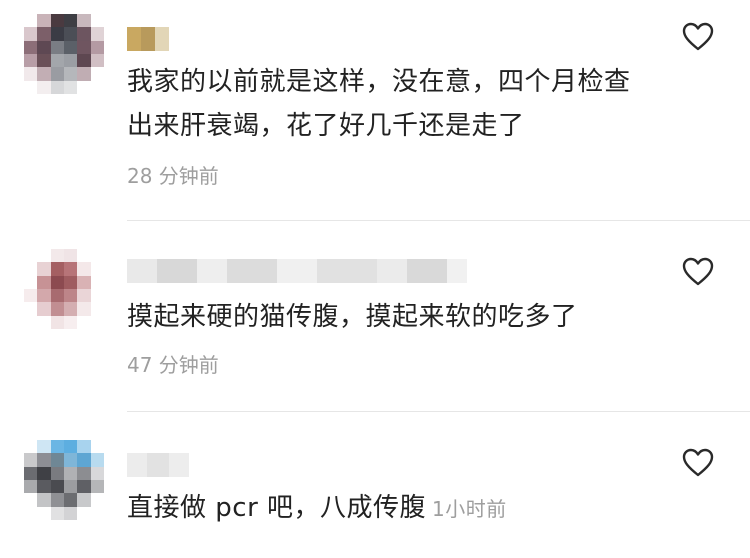 This screenshot has width=750, height=558. I want to click on comment-time: 47 分钟前, so click(173, 365).